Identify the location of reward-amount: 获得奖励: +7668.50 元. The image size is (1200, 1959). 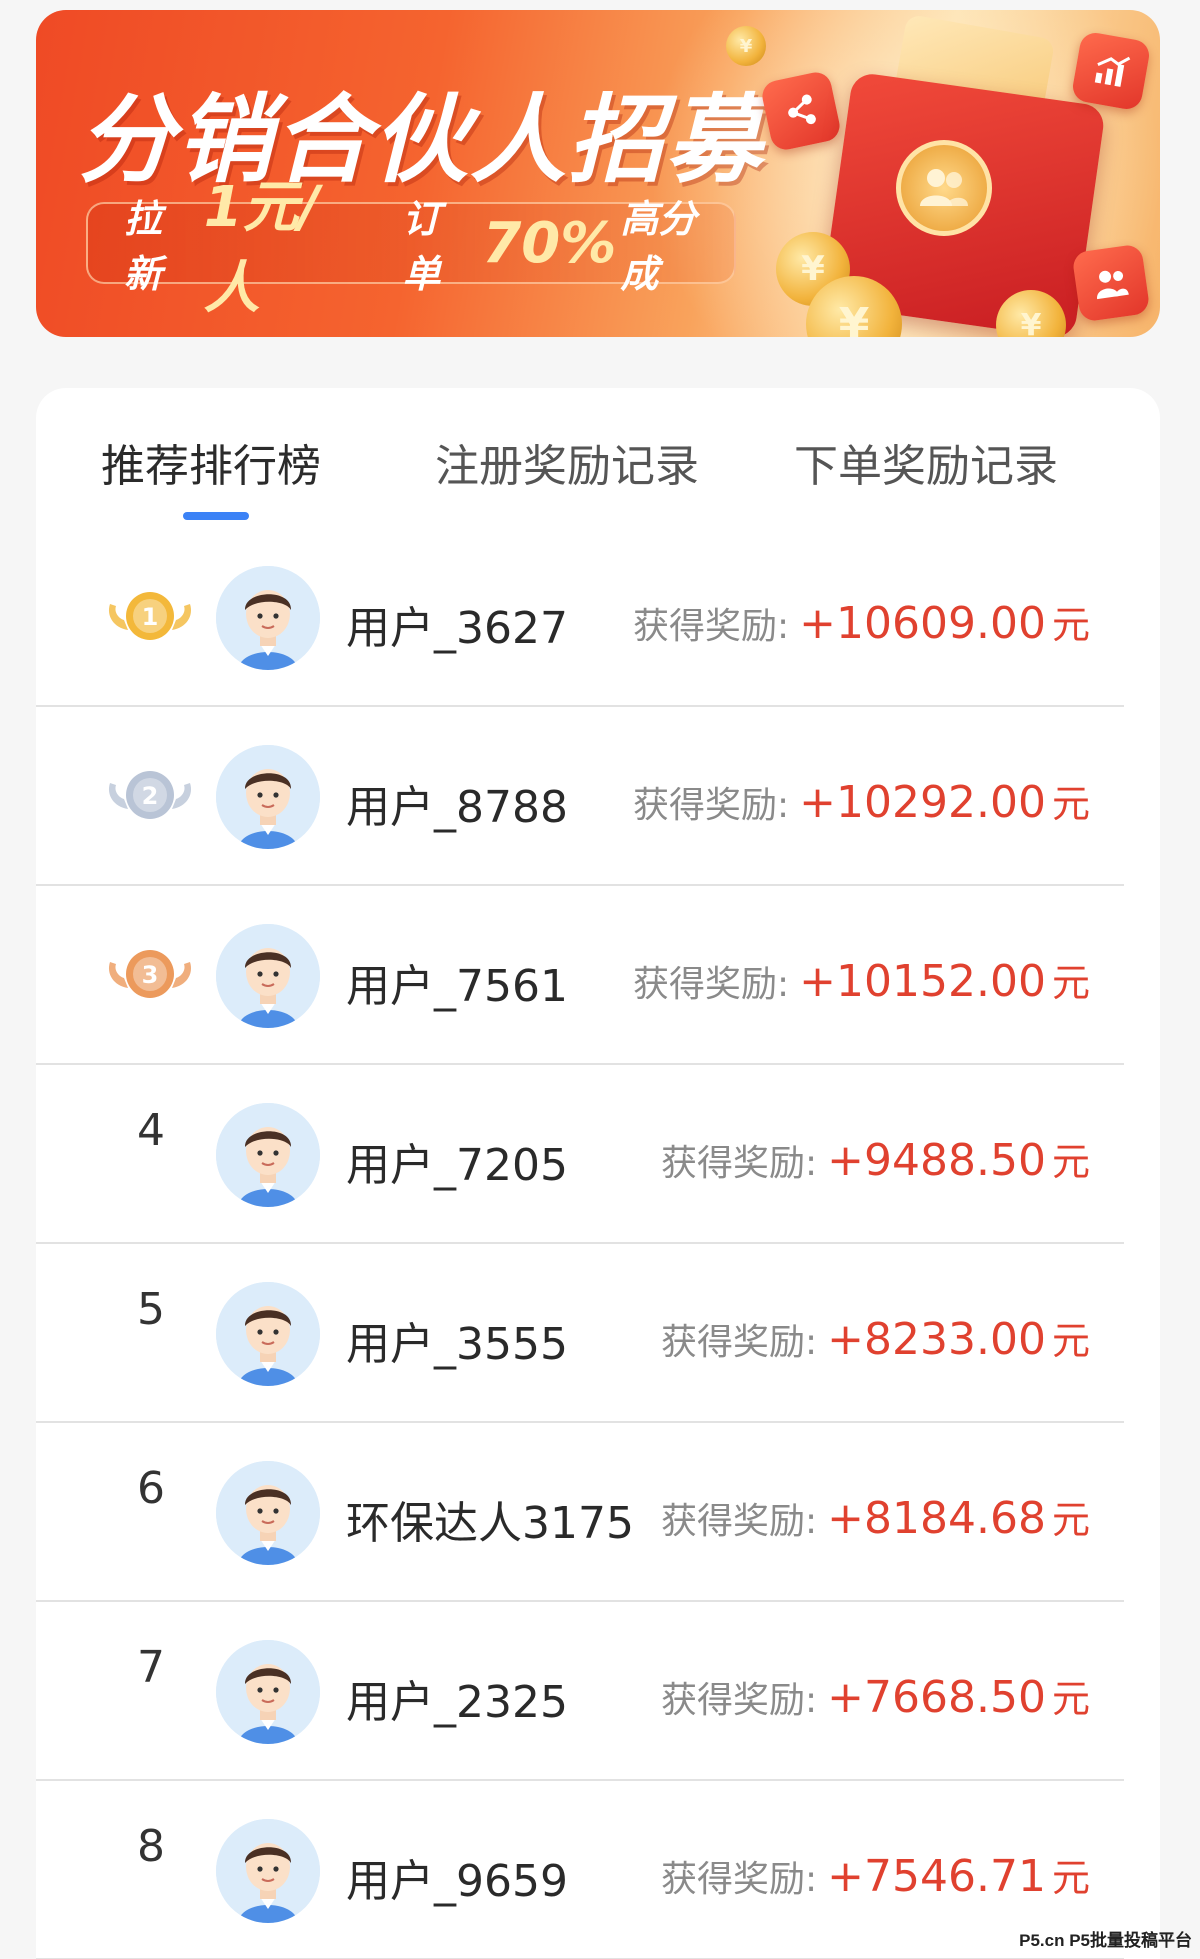
(875, 1695).